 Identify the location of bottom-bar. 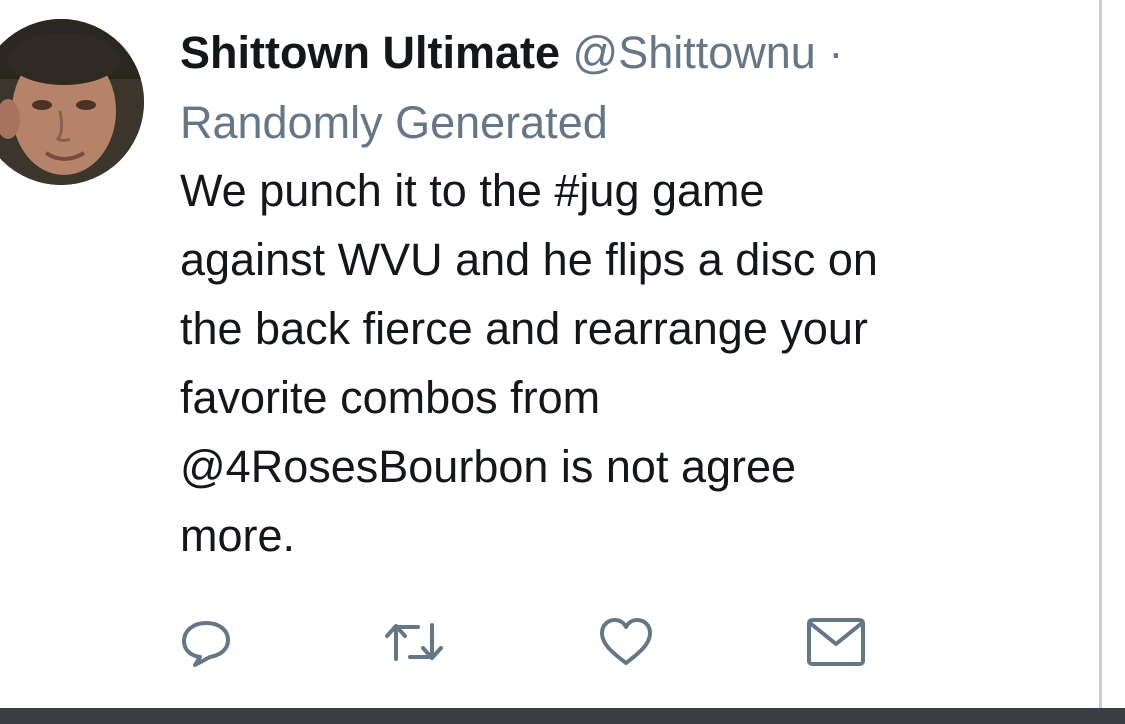
(562, 716).